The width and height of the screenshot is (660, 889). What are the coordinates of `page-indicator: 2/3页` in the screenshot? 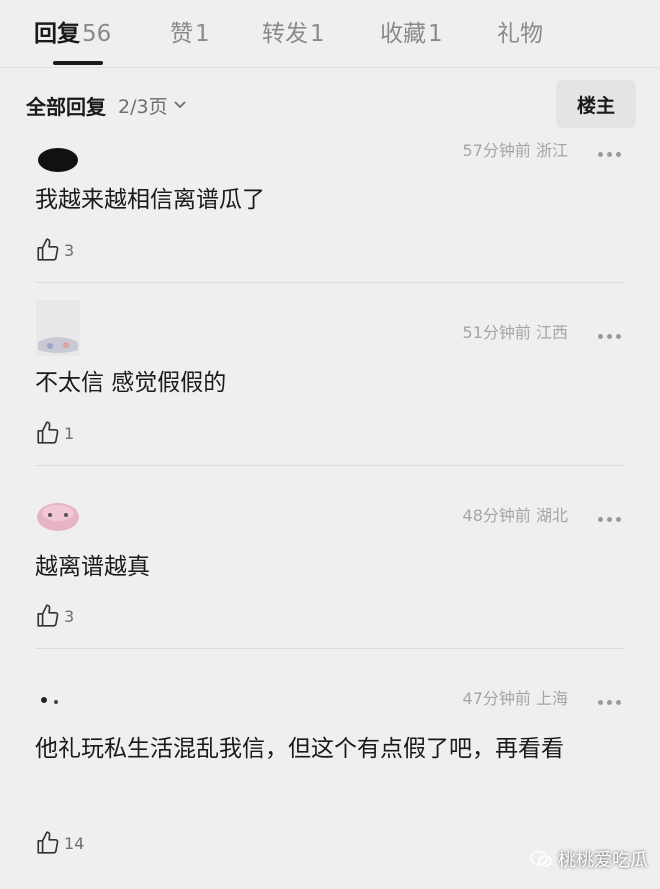 It's located at (143, 106).